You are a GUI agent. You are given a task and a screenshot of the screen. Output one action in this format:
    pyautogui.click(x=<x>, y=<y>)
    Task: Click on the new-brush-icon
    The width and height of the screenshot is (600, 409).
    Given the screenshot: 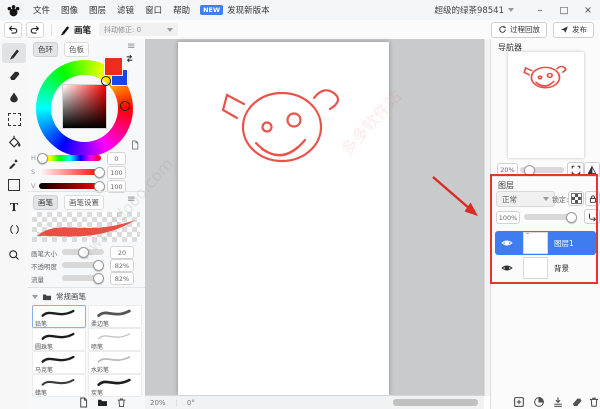 What is the action you would take?
    pyautogui.click(x=83, y=402)
    